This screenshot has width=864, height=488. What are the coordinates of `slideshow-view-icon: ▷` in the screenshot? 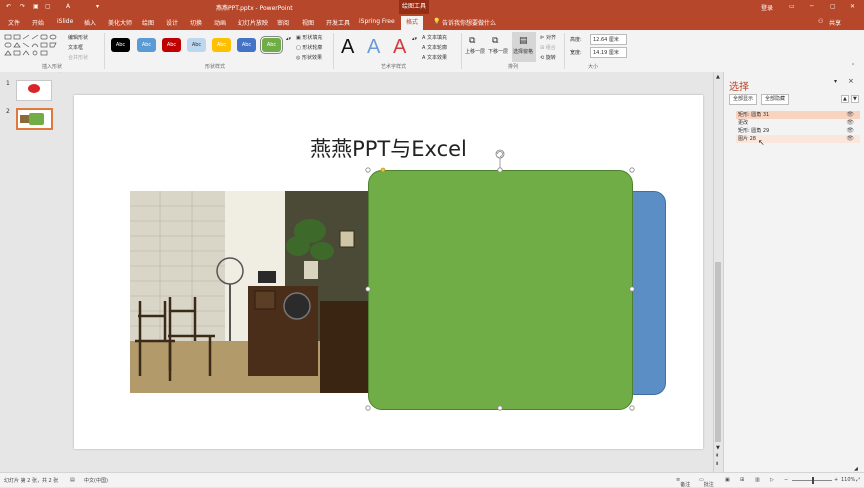 It's located at (772, 480).